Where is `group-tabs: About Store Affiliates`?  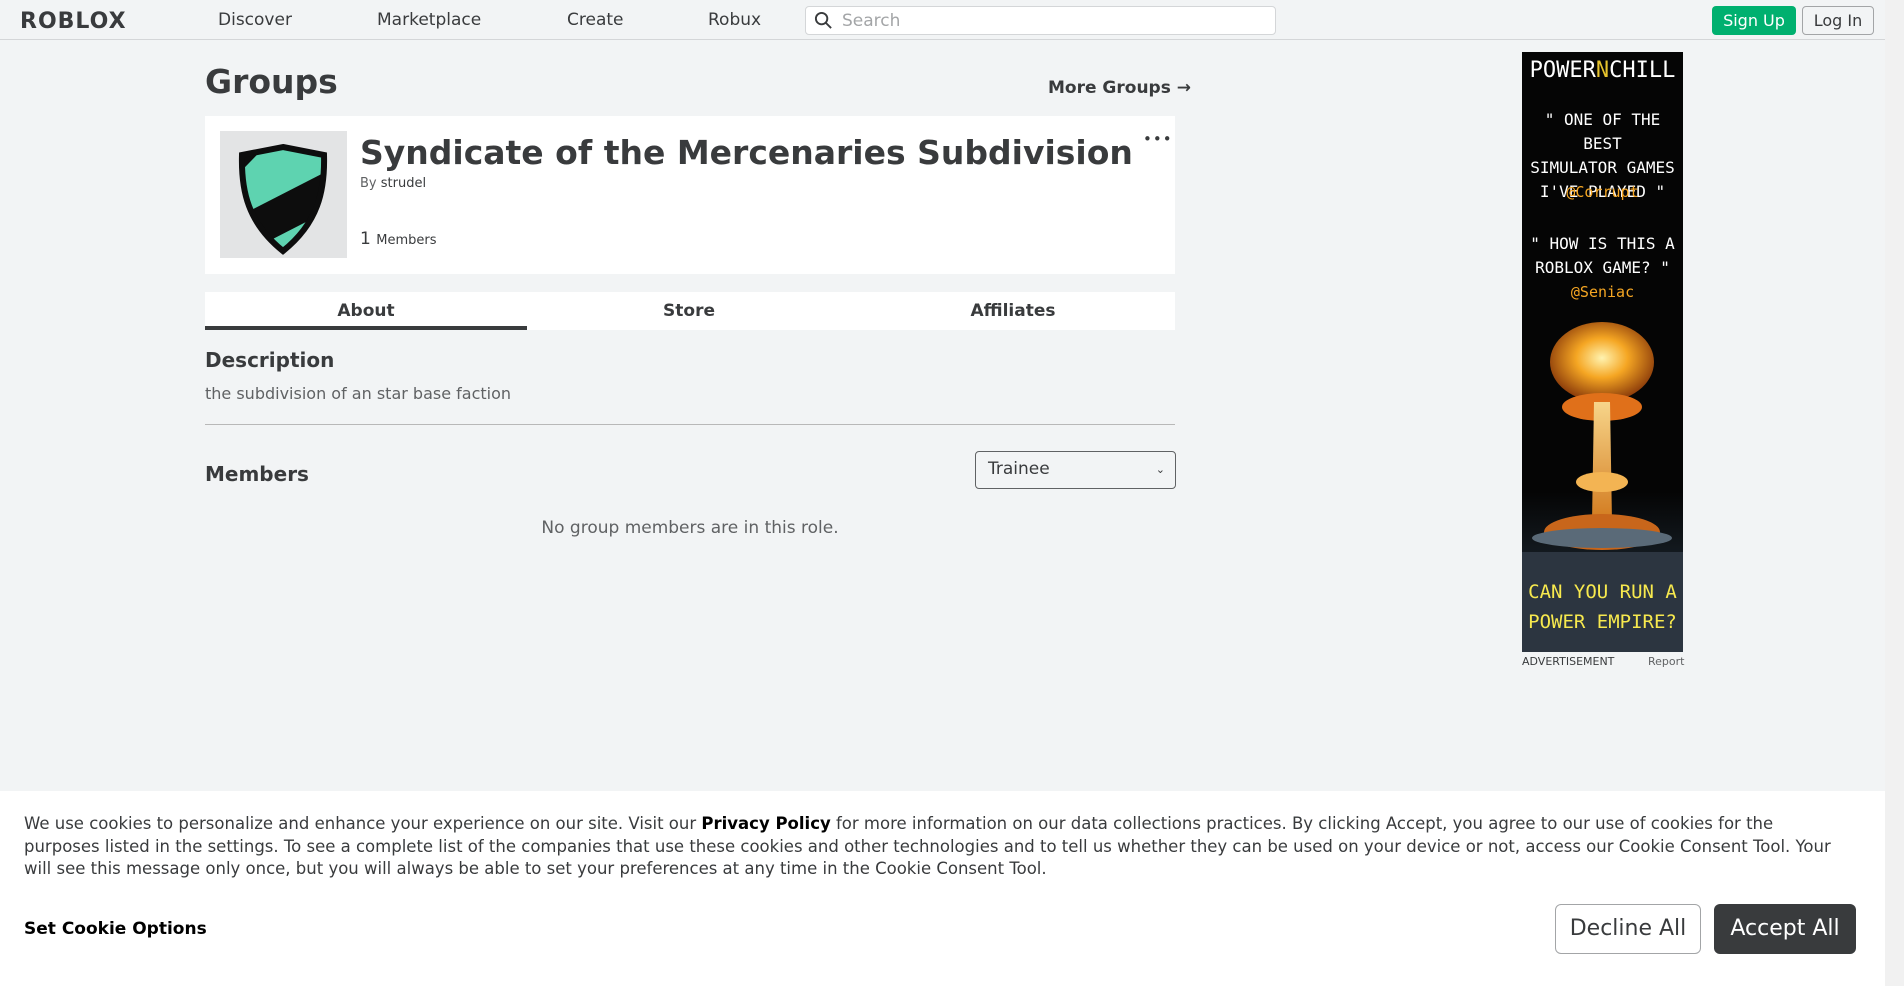
group-tabs: About Store Affiliates is located at coordinates (690, 311).